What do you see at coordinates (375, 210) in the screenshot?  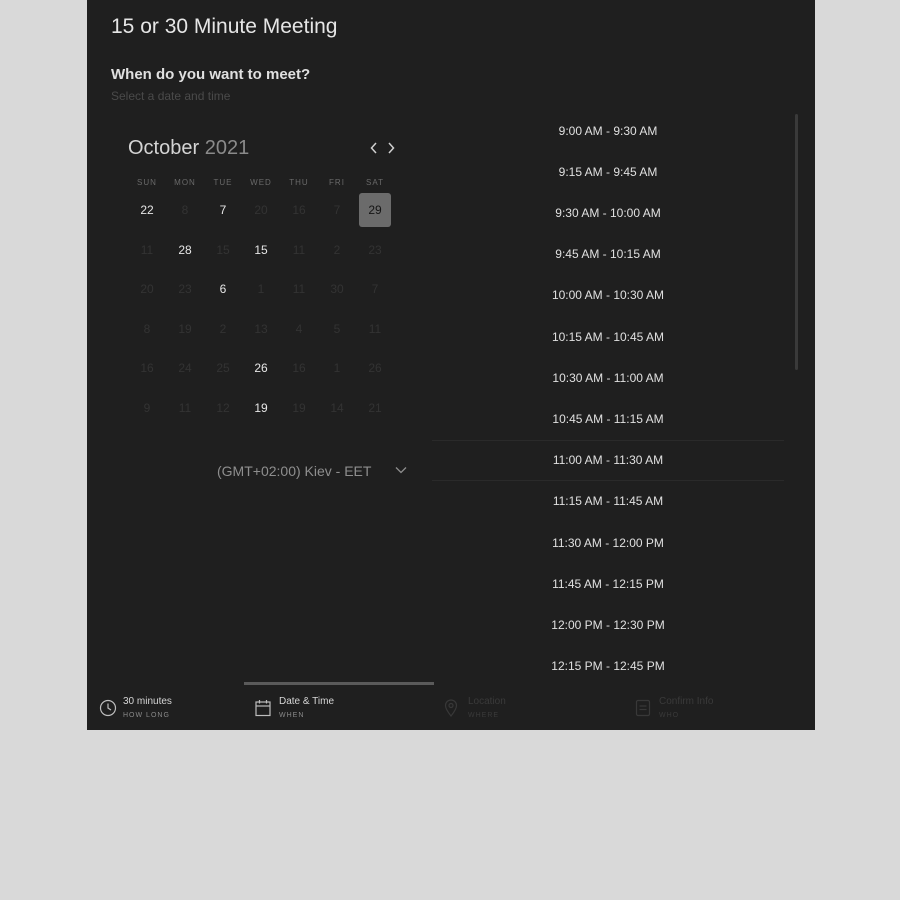 I see `calendar-day-selected: 29` at bounding box center [375, 210].